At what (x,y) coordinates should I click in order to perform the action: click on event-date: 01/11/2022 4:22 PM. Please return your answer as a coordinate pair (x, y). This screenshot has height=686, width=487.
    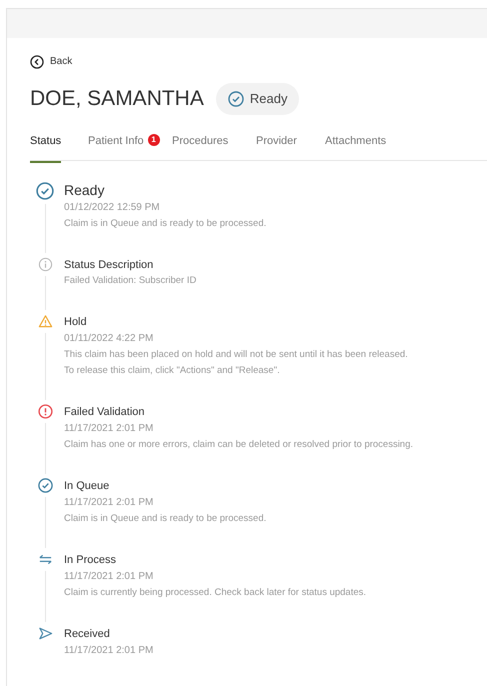
    Looking at the image, I should click on (109, 339).